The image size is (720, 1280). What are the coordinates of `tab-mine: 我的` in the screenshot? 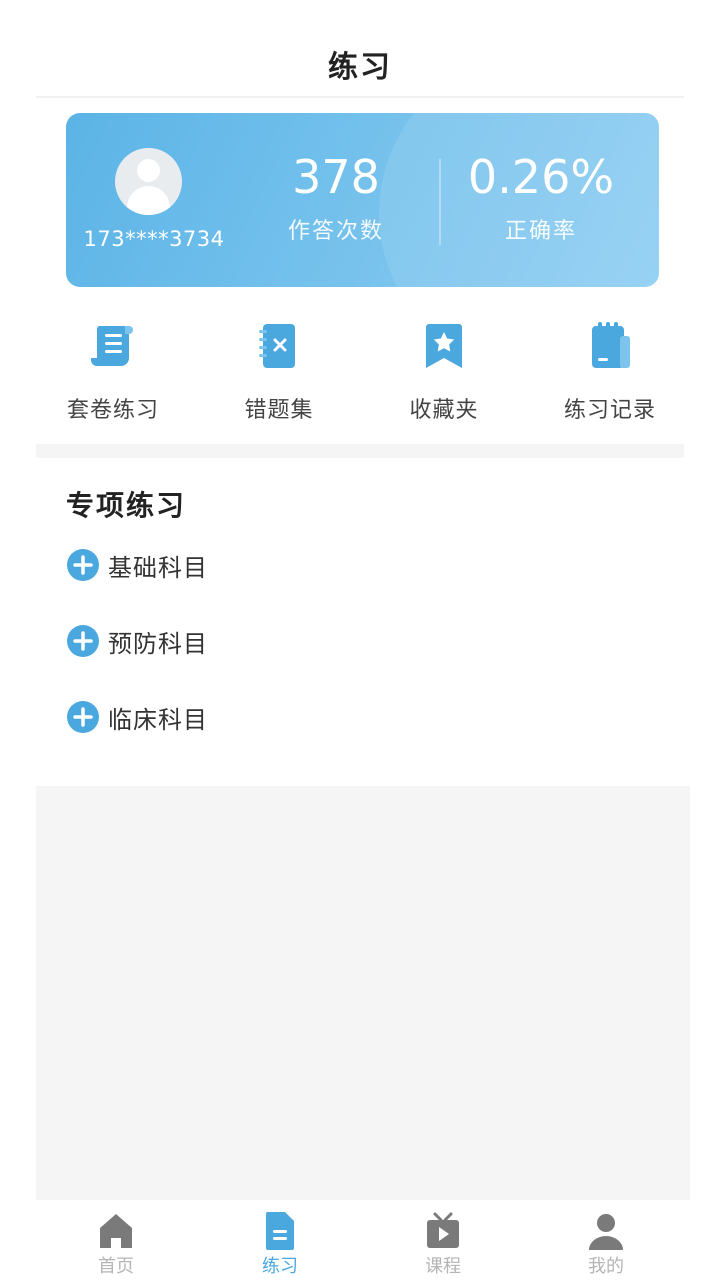 It's located at (606, 1244).